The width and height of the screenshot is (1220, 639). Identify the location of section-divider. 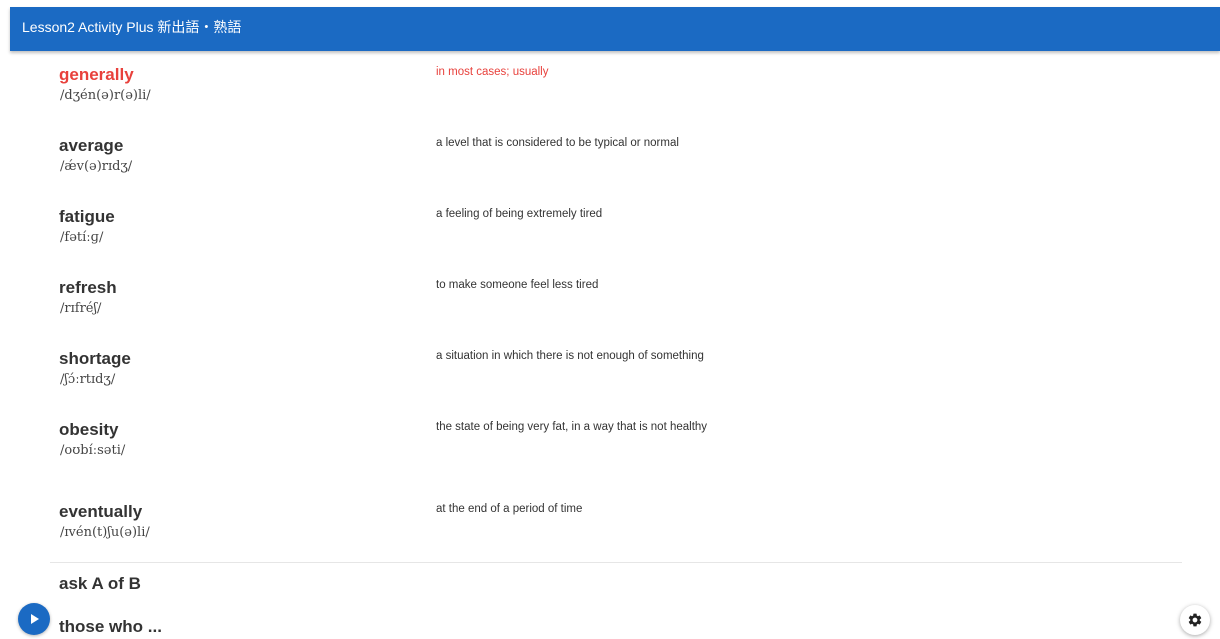
(616, 562).